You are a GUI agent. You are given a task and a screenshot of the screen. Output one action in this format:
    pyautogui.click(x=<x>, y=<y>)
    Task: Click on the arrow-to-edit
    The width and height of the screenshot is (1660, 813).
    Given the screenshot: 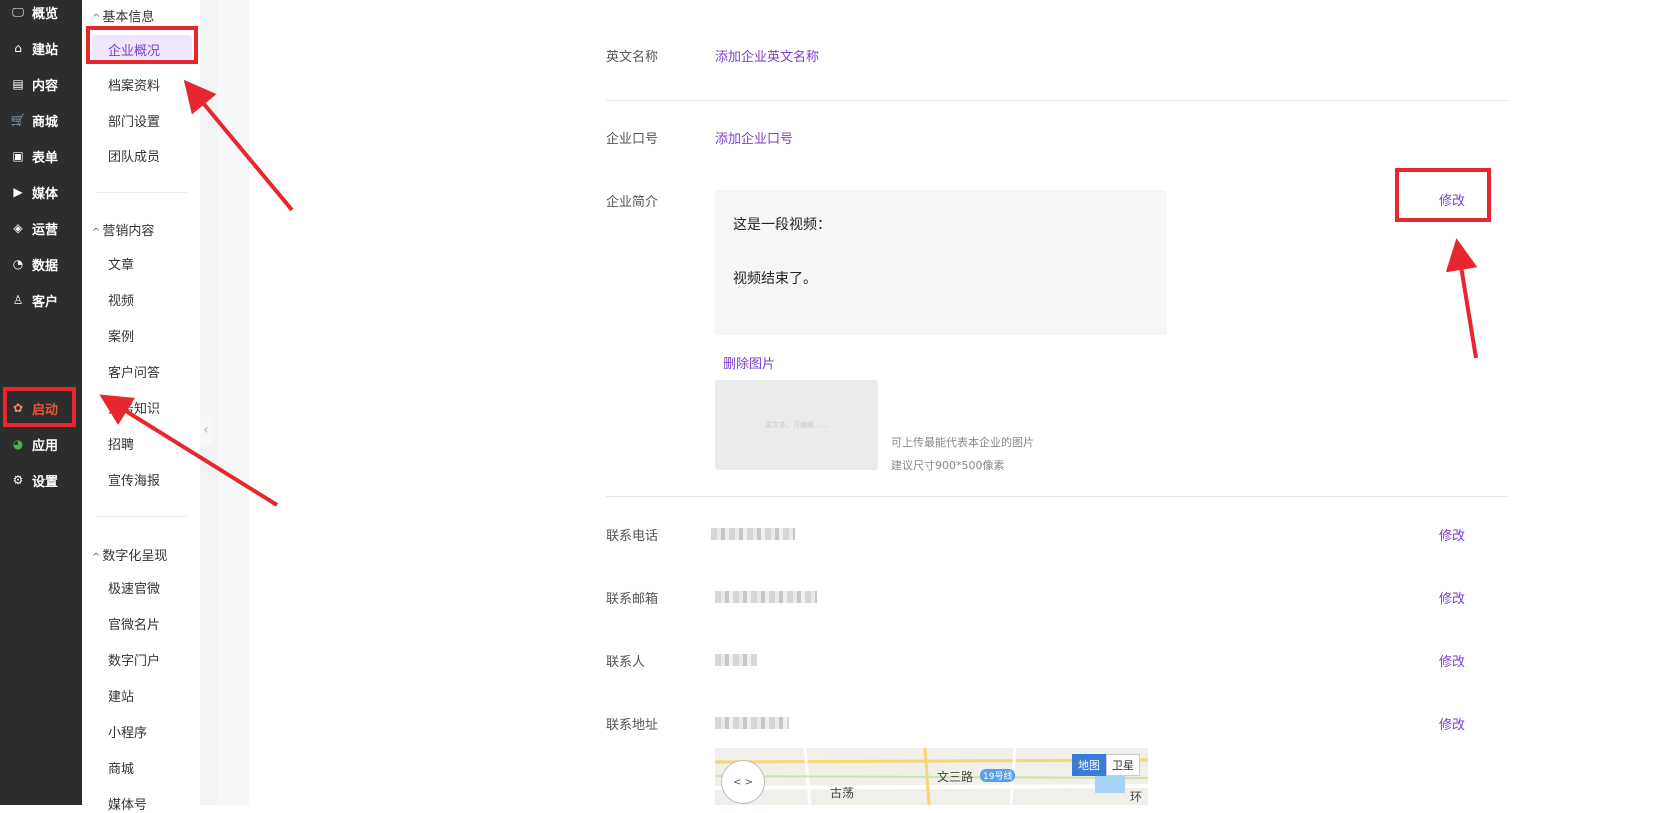 What is the action you would take?
    pyautogui.click(x=1461, y=298)
    